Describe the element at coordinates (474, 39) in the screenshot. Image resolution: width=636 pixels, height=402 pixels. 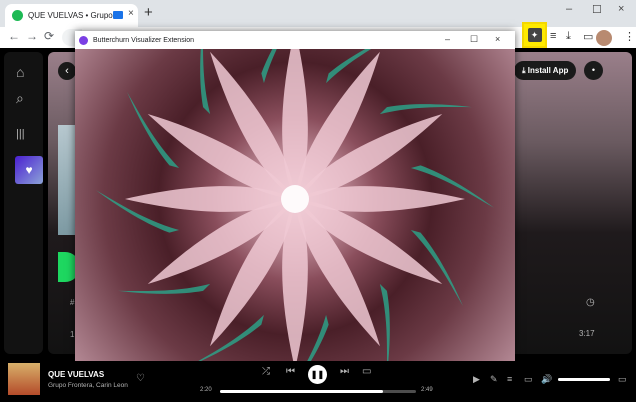
I see `visualizer-maximize-button: ☐` at that location.